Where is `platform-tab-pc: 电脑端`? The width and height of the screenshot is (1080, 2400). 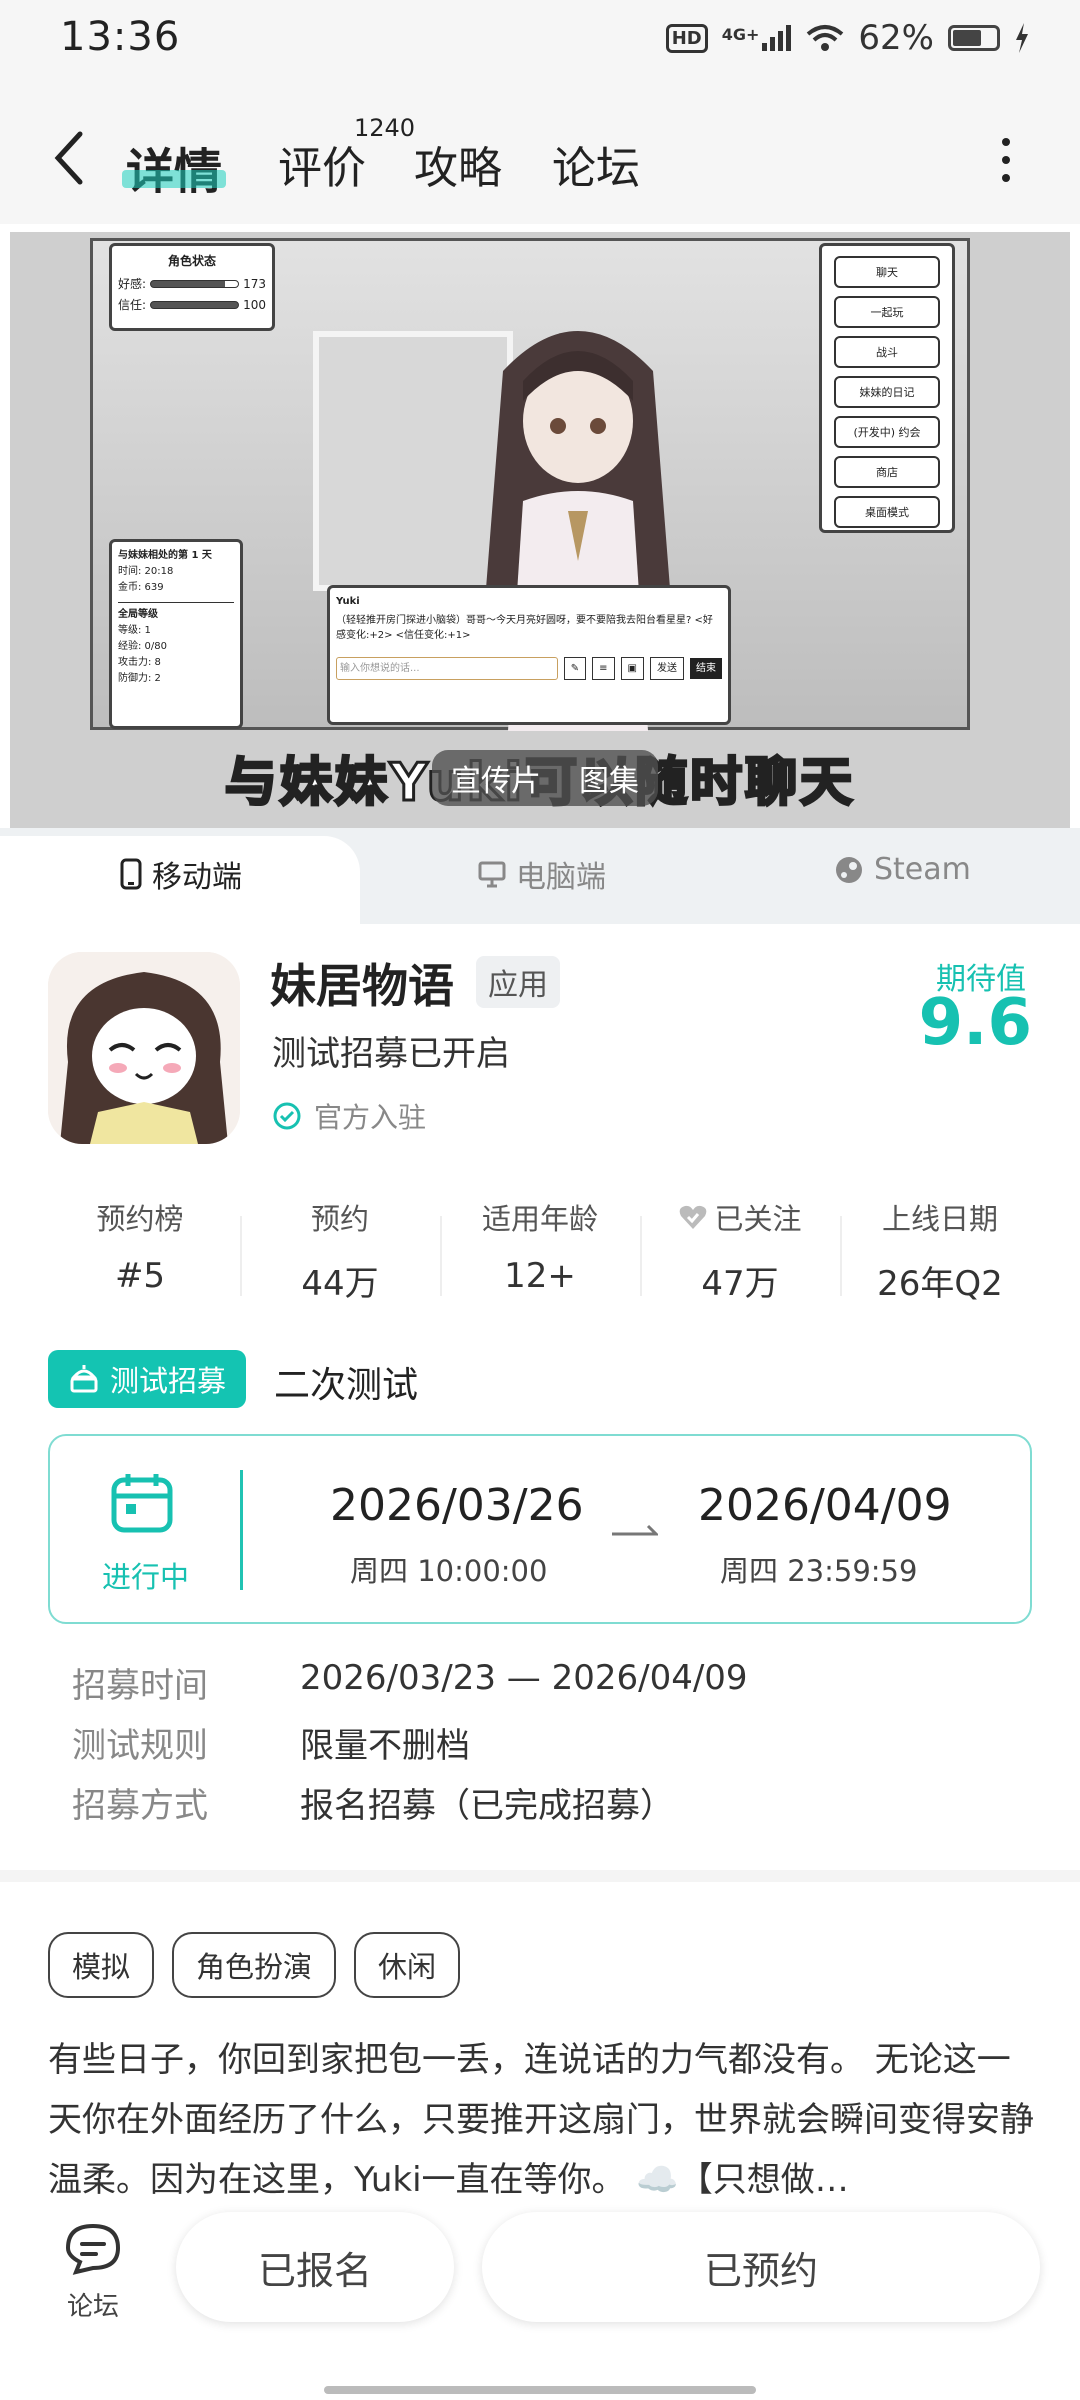
platform-tab-pc: 电脑端 is located at coordinates (542, 874).